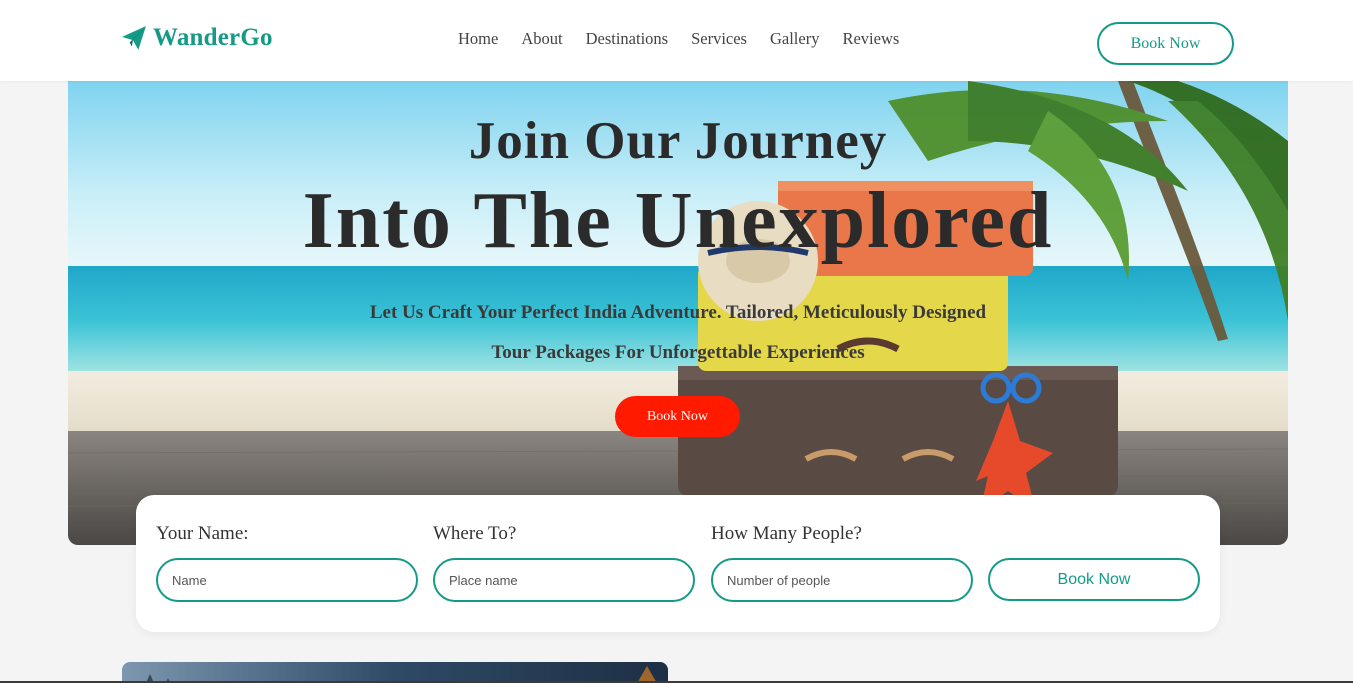  Describe the element at coordinates (1094, 579) in the screenshot. I see `form-book-now-button: Book Now` at that location.